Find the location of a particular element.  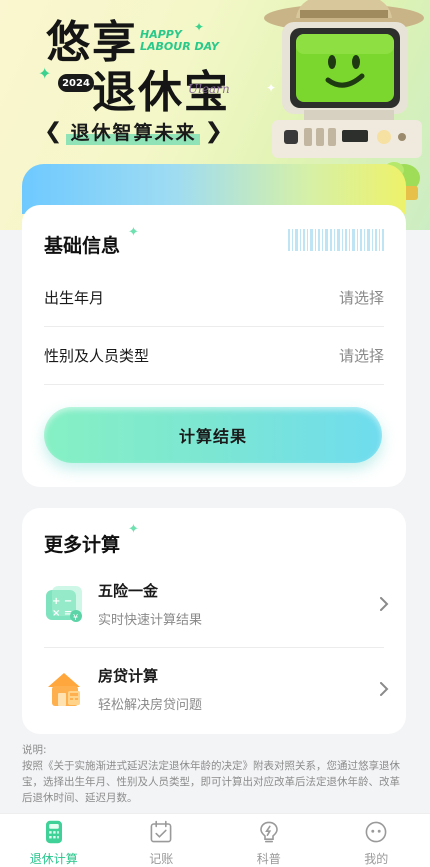

more-item-name: 房贷计算 is located at coordinates (128, 676).